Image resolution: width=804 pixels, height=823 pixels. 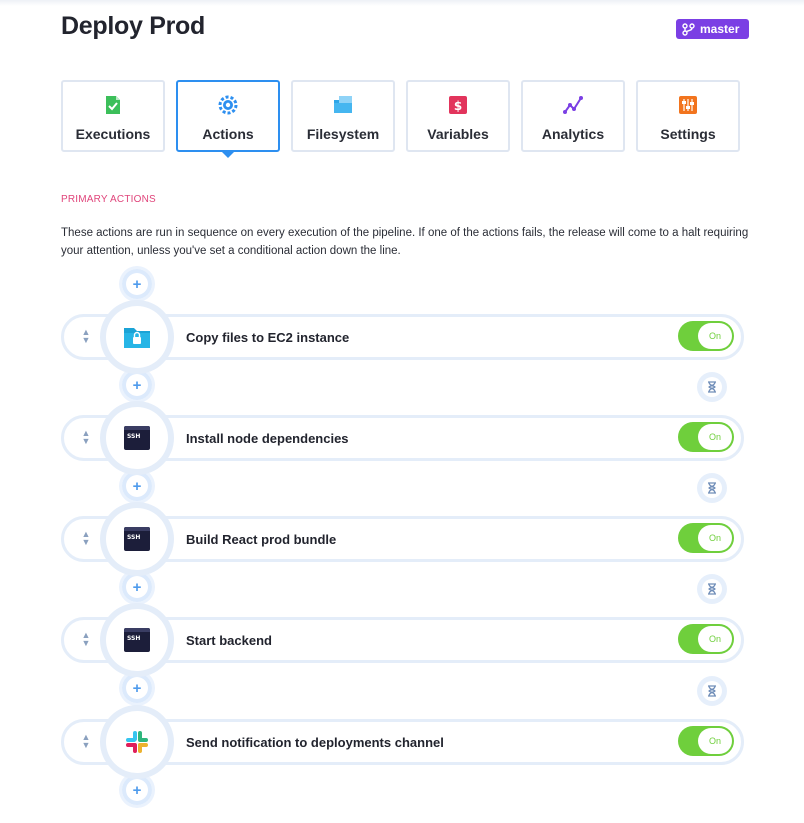 I want to click on variables-icon: $, so click(x=458, y=105).